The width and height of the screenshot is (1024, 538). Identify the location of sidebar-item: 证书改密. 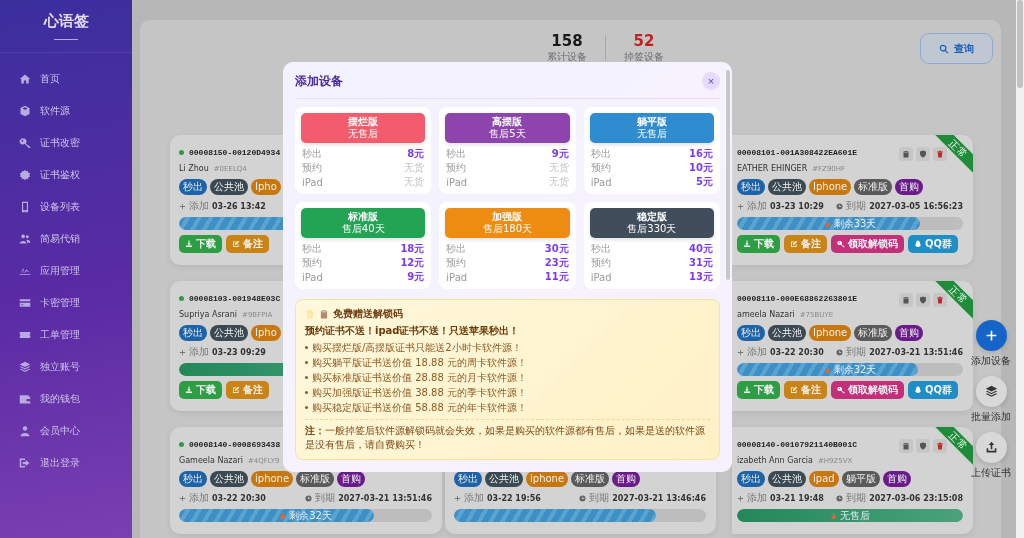
(66, 143).